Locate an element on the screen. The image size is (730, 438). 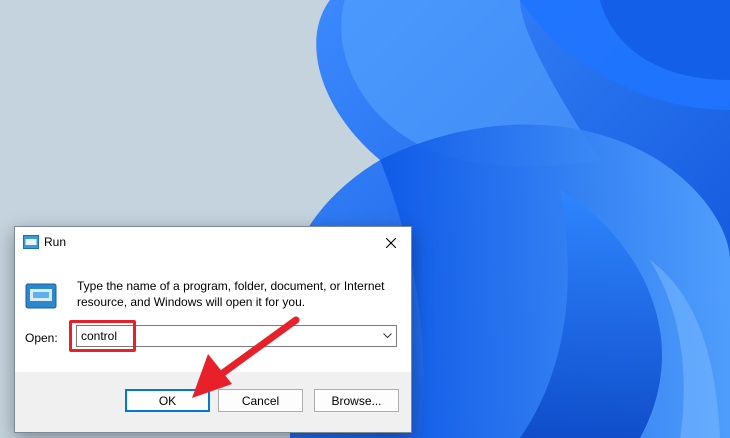
run-app-icon is located at coordinates (31, 242).